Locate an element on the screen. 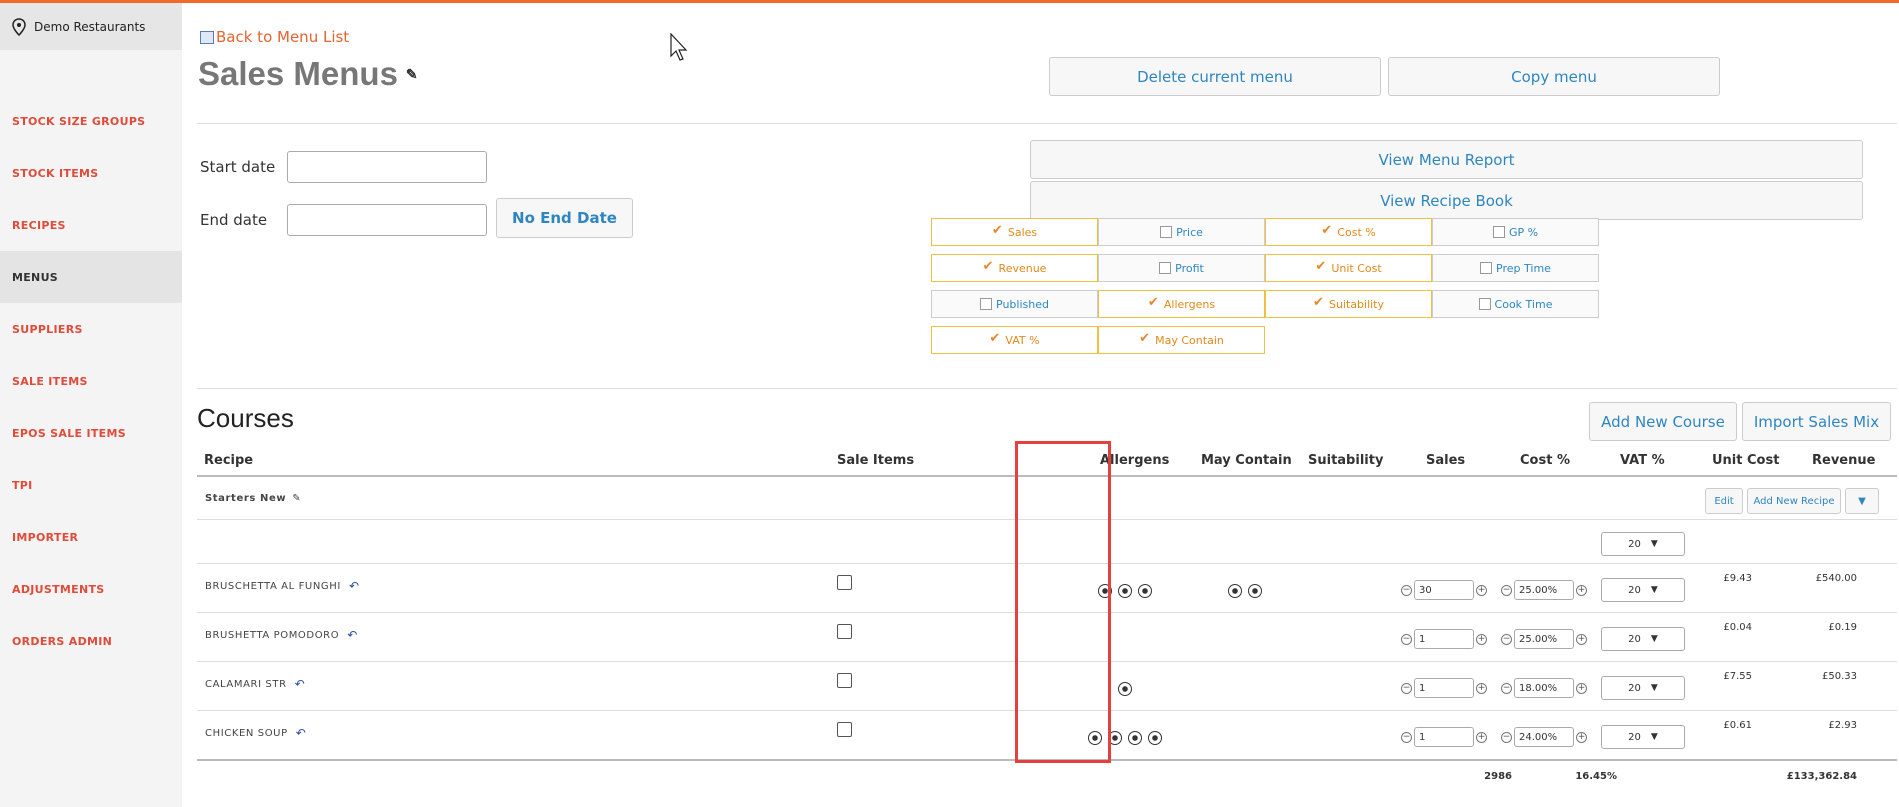 The width and height of the screenshot is (1899, 807). delete-menu-button: Delete current menu is located at coordinates (1215, 76).